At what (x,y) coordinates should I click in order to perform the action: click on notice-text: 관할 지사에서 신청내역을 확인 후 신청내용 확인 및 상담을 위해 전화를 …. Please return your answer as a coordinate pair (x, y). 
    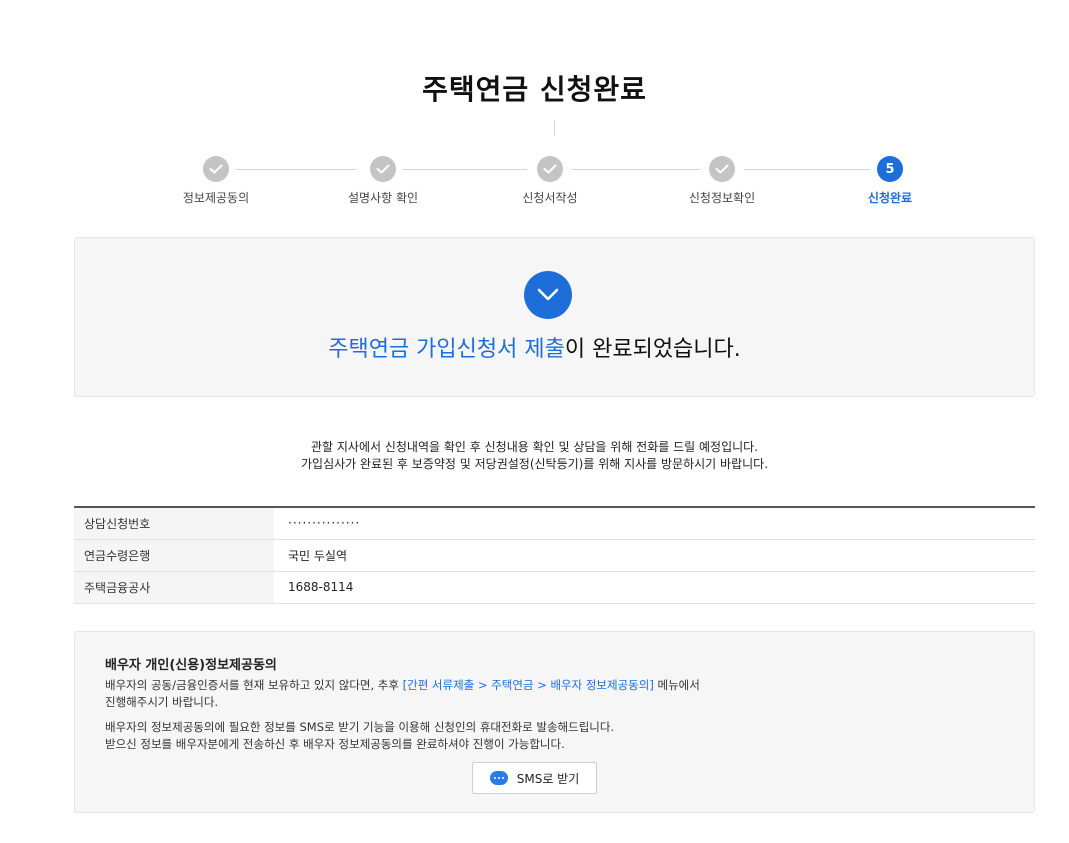
    Looking at the image, I should click on (534, 456).